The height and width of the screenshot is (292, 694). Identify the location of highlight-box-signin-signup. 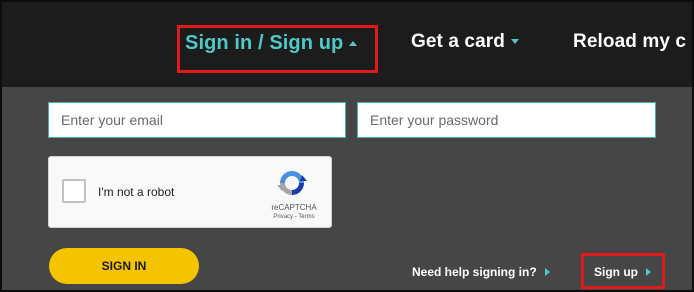
(277, 49).